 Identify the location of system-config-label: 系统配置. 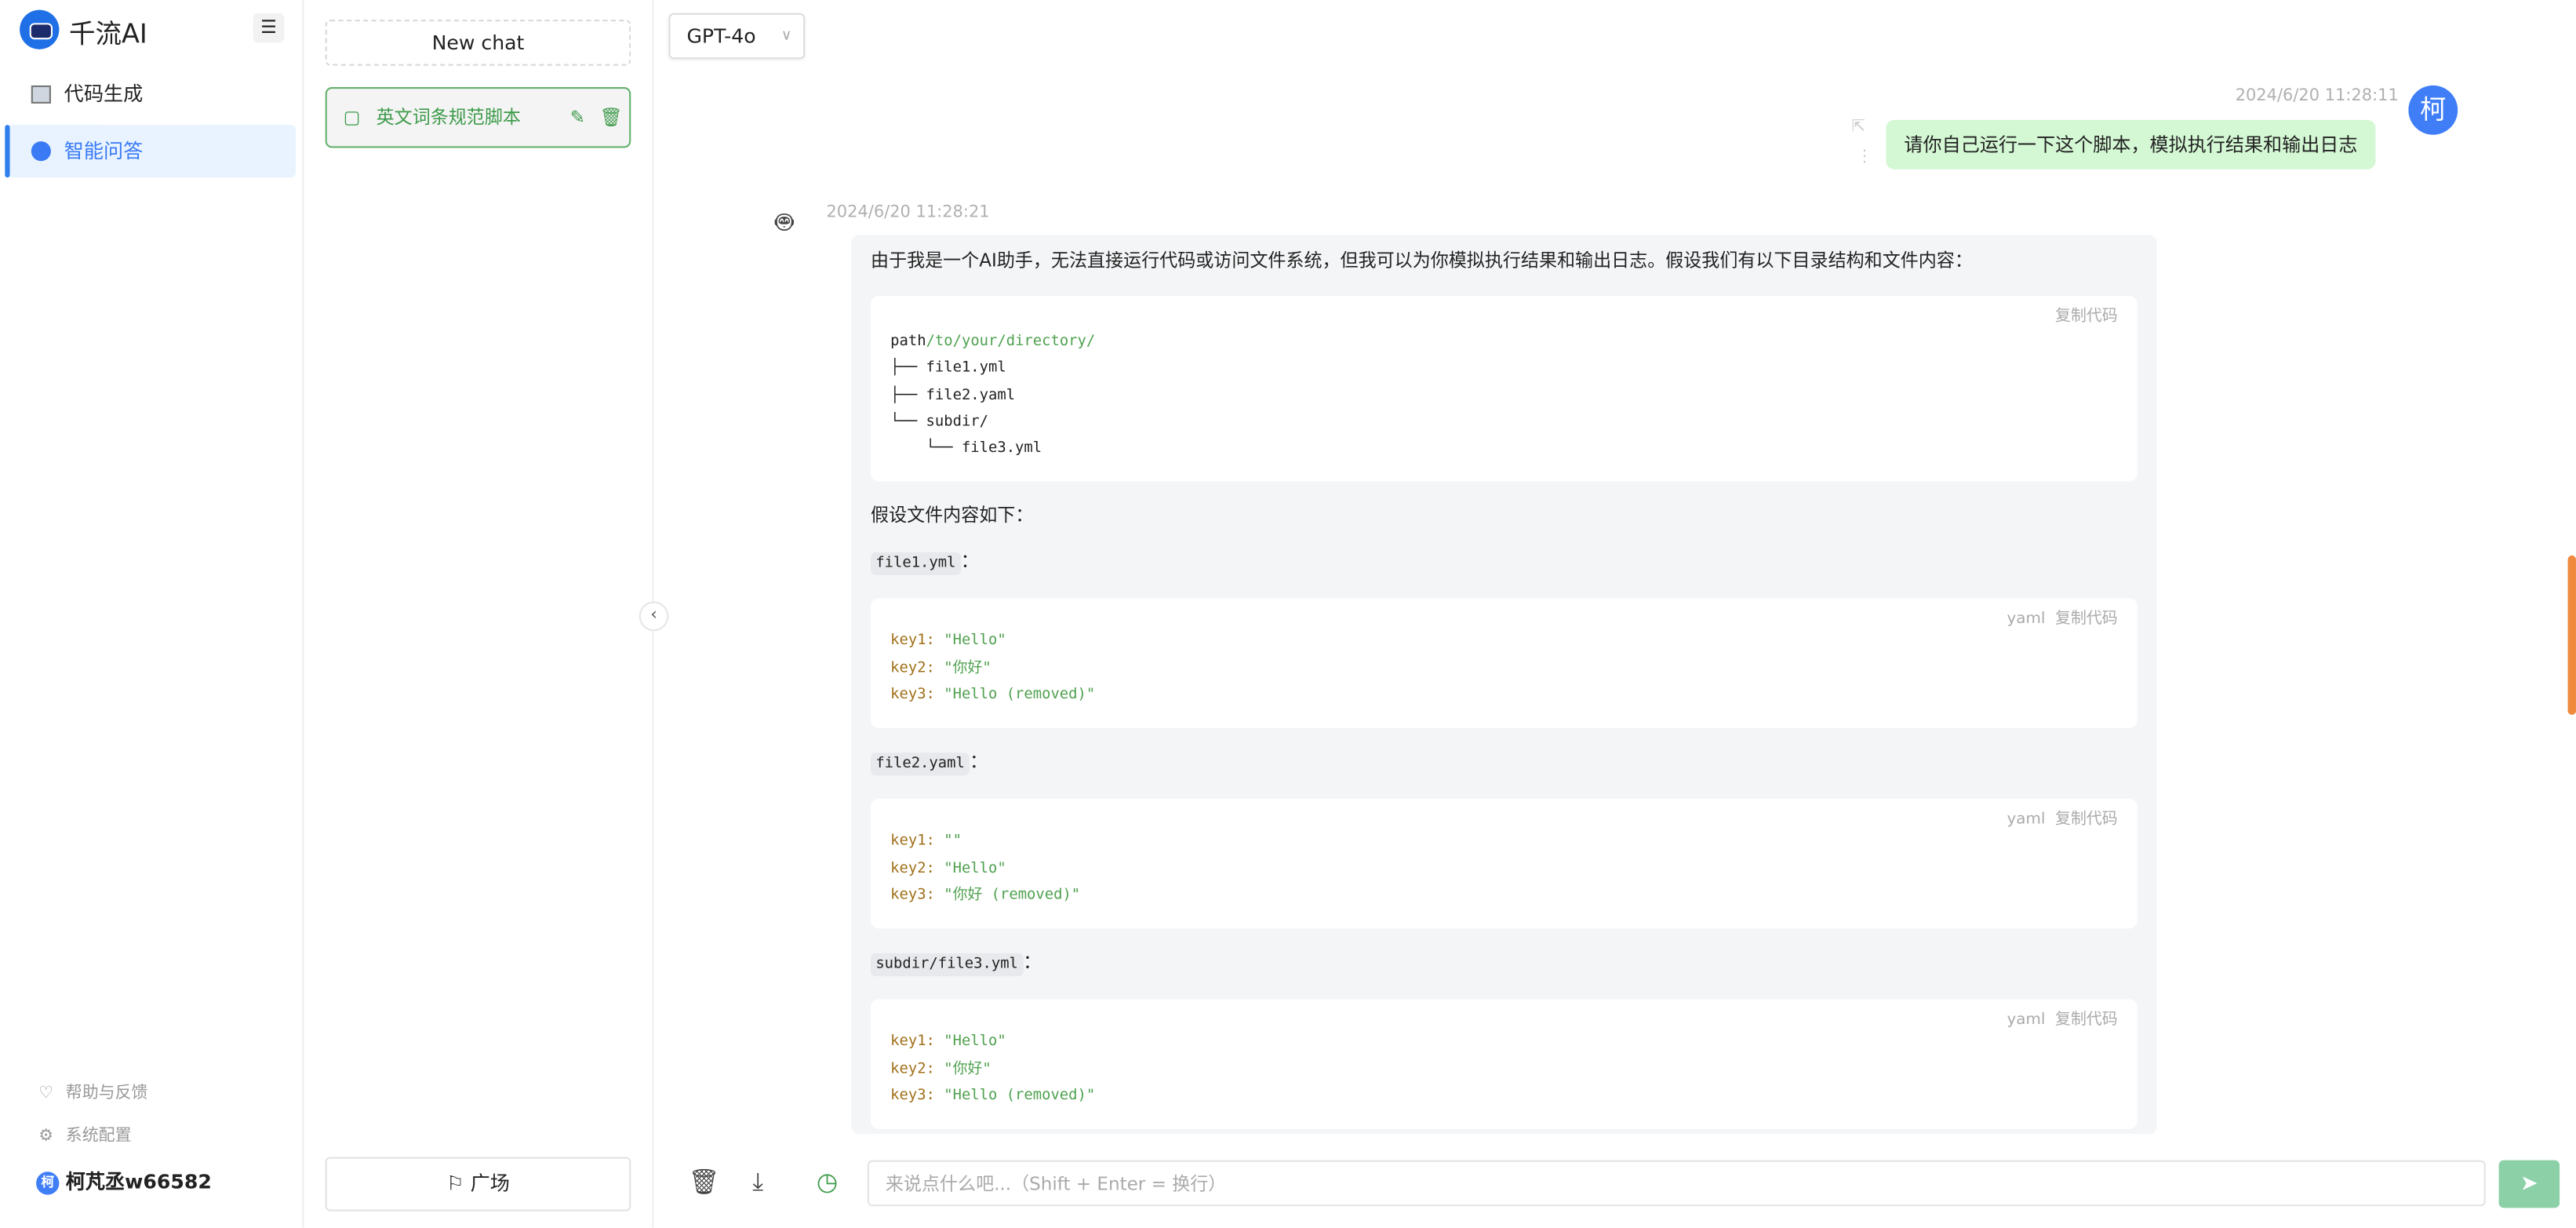
(98, 1136).